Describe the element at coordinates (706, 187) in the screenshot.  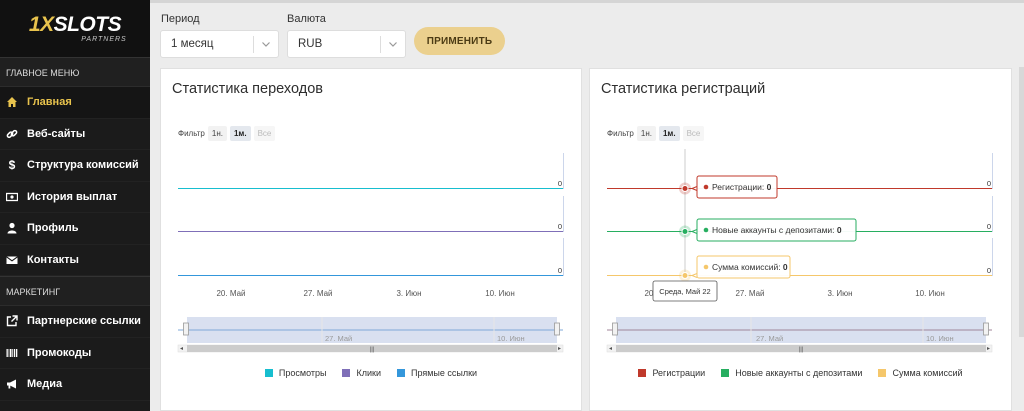
I see `tooltip-bullet` at that location.